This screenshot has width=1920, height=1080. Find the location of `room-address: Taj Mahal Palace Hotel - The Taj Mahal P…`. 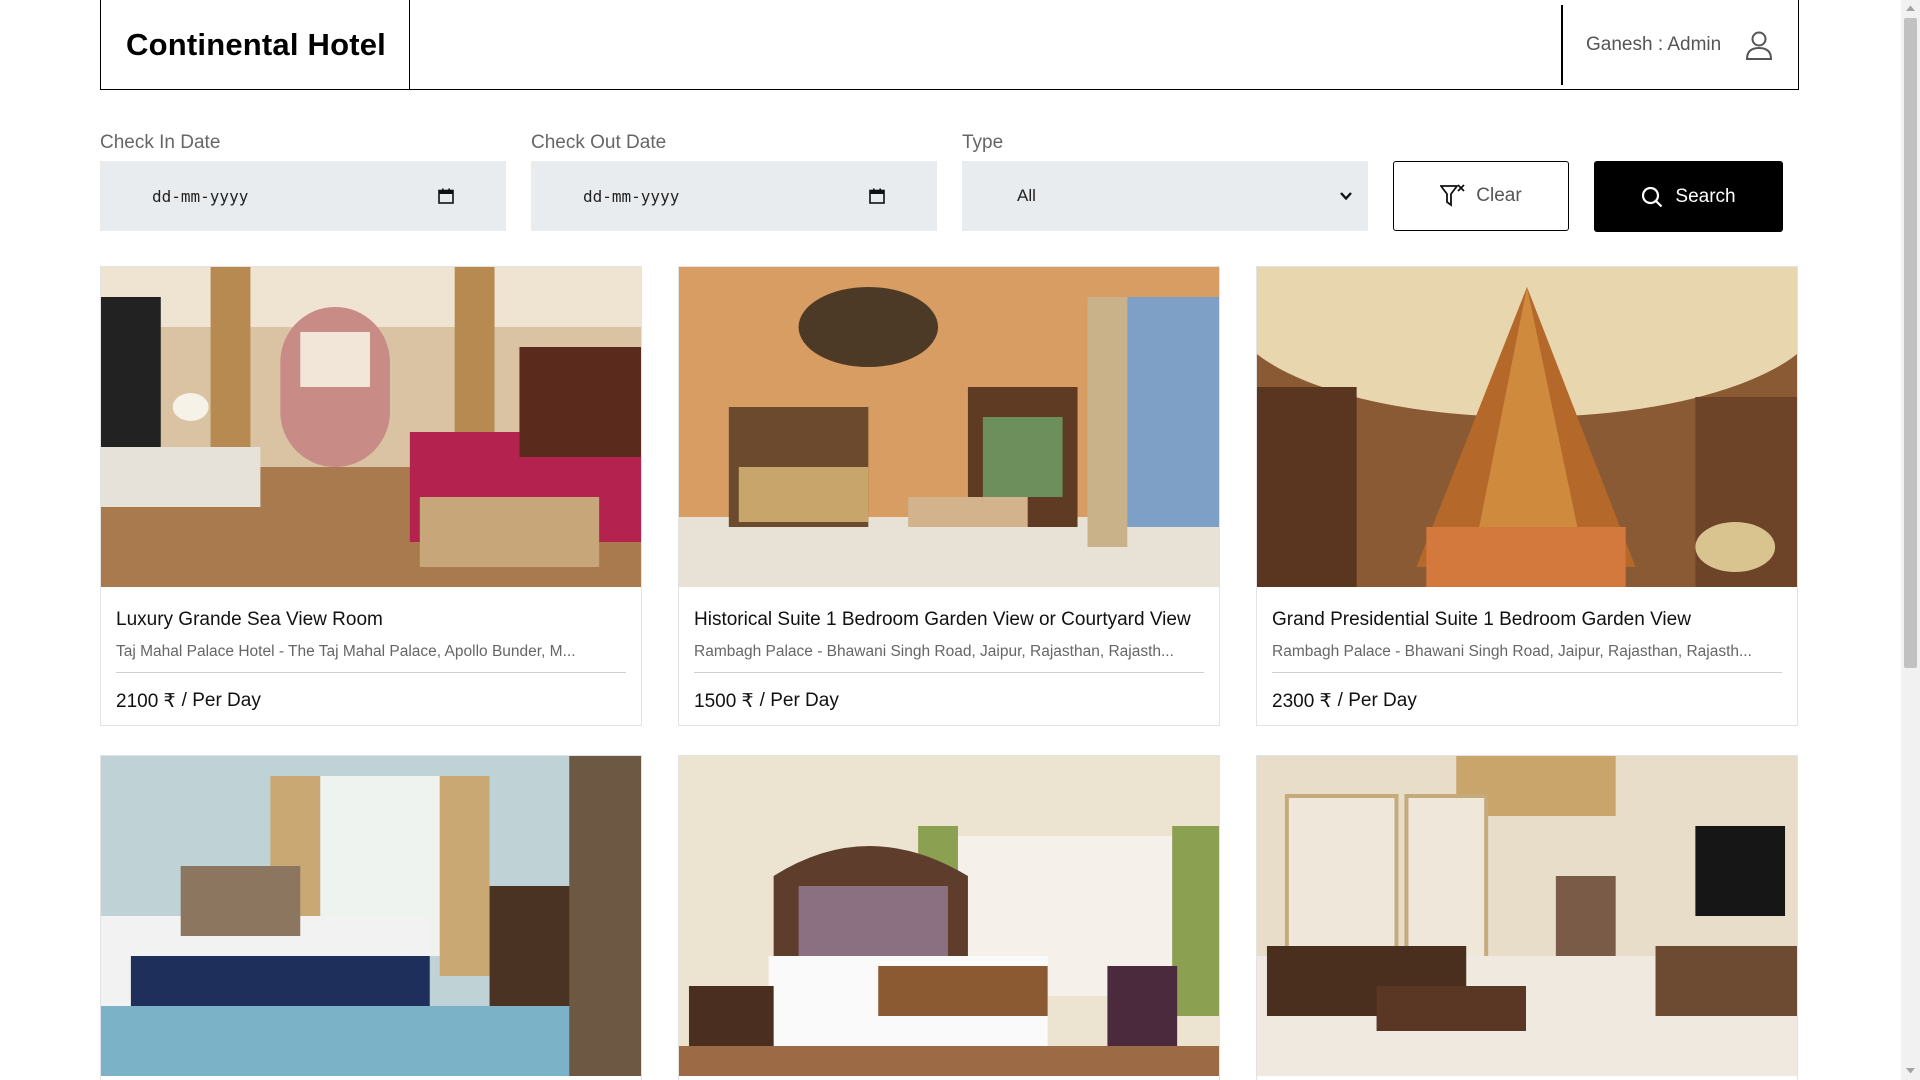

room-address: Taj Mahal Palace Hotel - The Taj Mahal P… is located at coordinates (371, 658).